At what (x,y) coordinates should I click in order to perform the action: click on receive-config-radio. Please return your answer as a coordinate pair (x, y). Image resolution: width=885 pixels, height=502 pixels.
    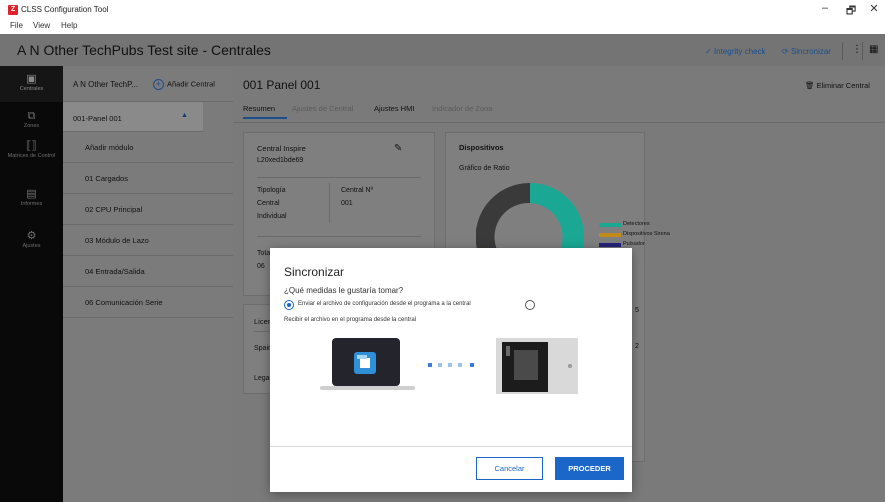
    Looking at the image, I should click on (530, 305).